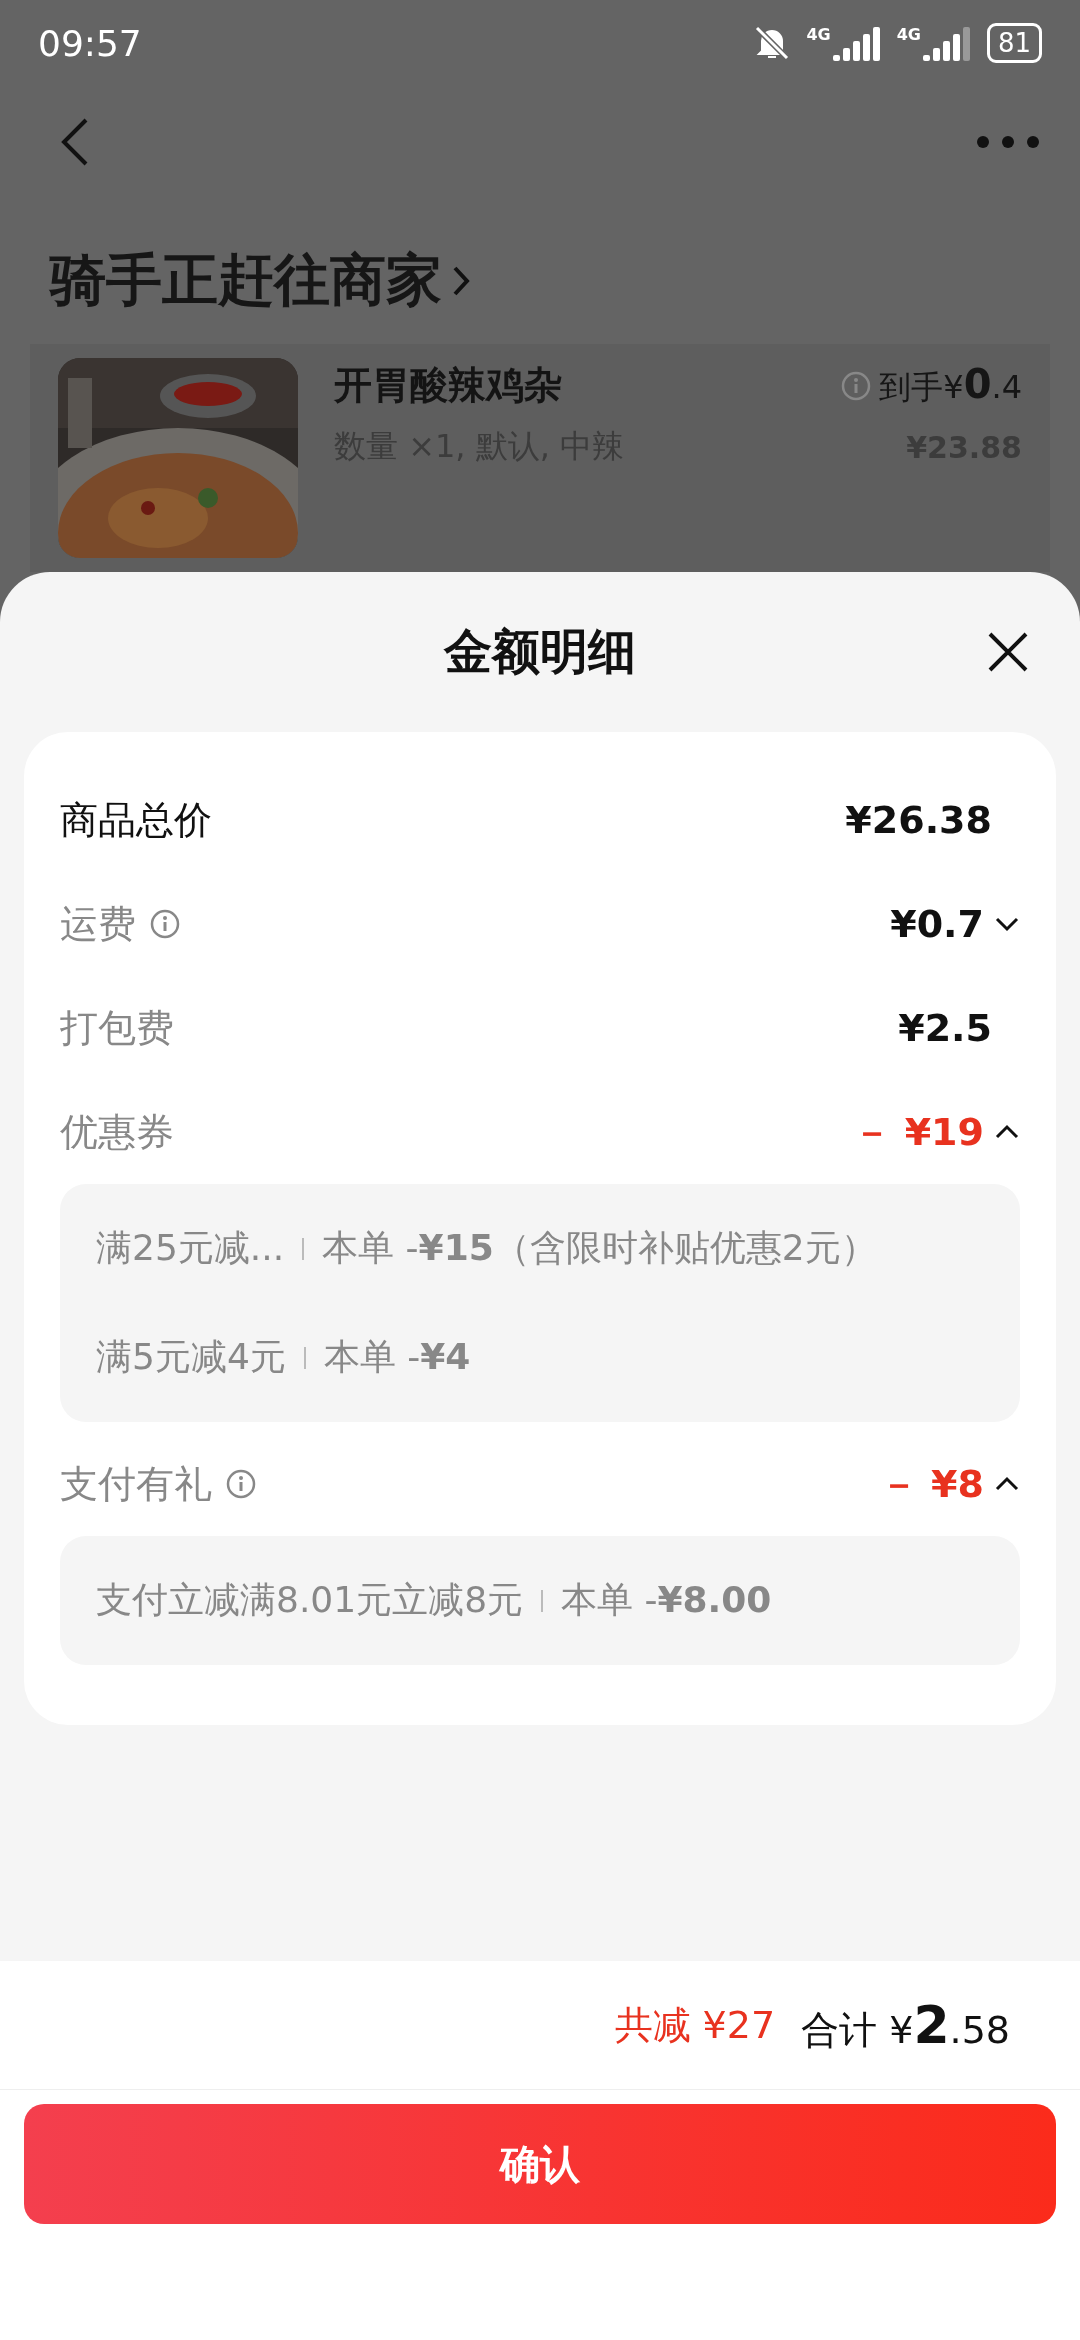 Image resolution: width=1080 pixels, height=2340 pixels. Describe the element at coordinates (136, 1484) in the screenshot. I see `row-label: 支付有礼` at that location.